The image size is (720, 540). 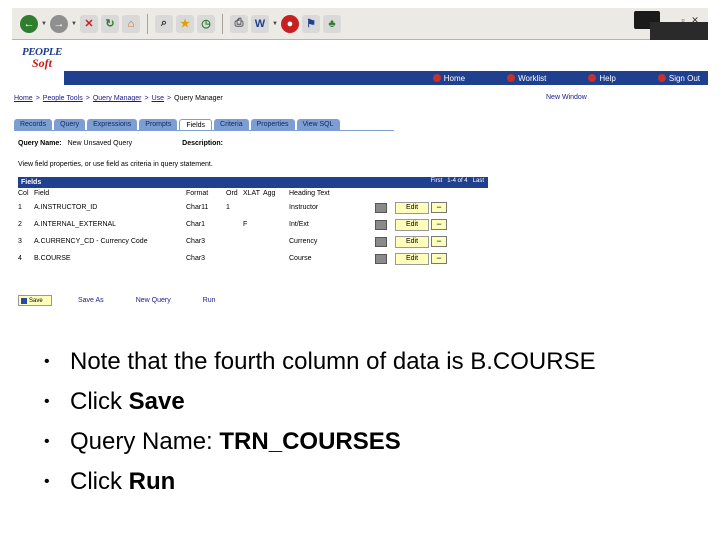 What do you see at coordinates (196, 124) in the screenshot?
I see `tab-fields: Fields` at bounding box center [196, 124].